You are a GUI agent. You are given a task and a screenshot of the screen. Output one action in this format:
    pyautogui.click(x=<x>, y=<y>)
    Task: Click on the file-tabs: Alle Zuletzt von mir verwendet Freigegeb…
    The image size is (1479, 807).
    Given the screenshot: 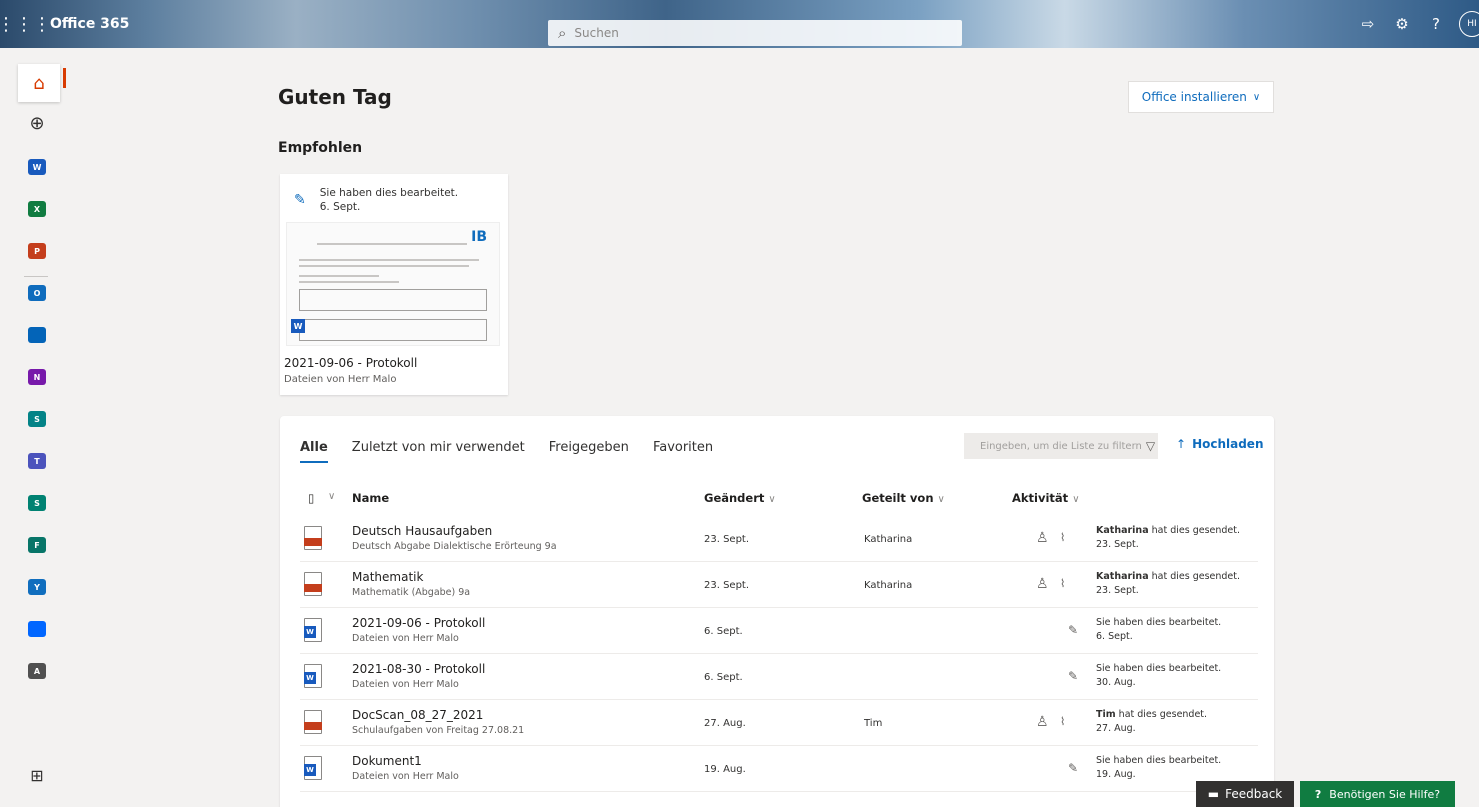 What is the action you would take?
    pyautogui.click(x=518, y=451)
    